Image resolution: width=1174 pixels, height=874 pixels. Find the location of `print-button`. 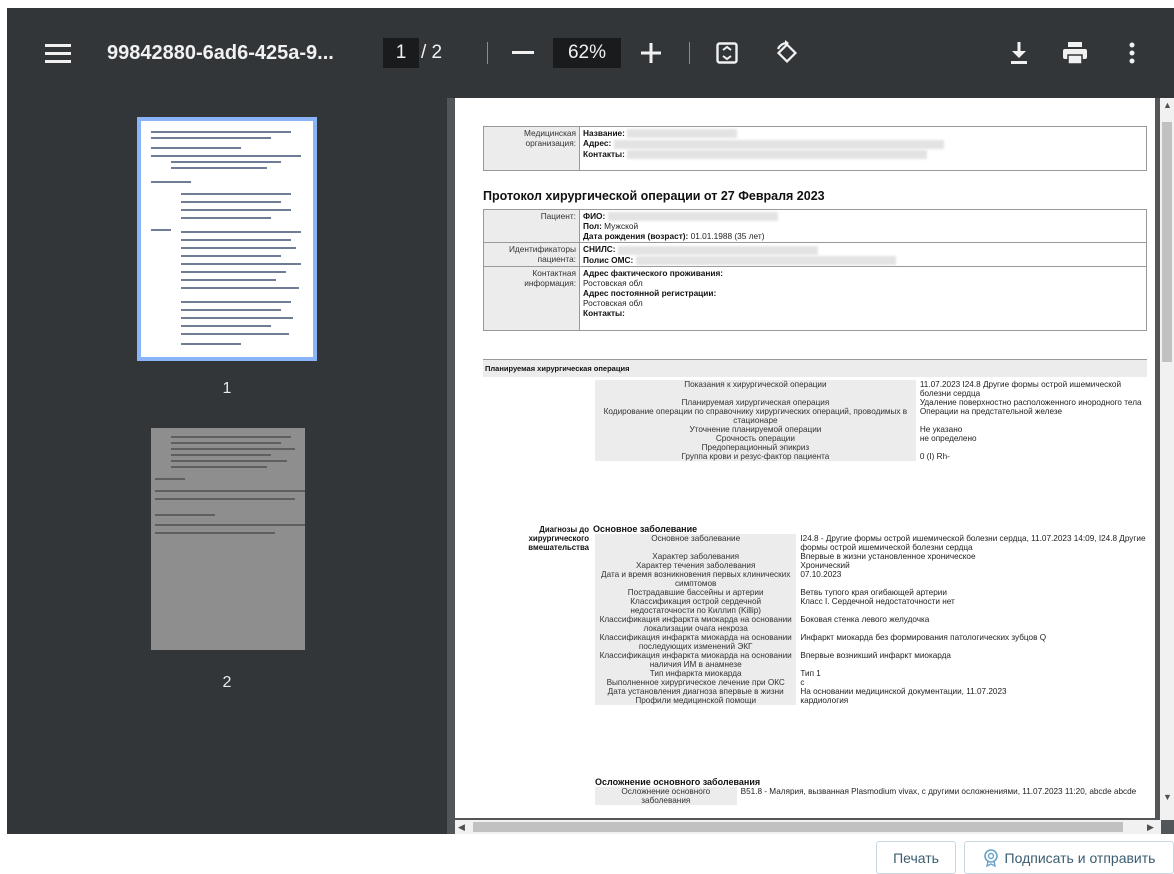

print-button is located at coordinates (1075, 53).